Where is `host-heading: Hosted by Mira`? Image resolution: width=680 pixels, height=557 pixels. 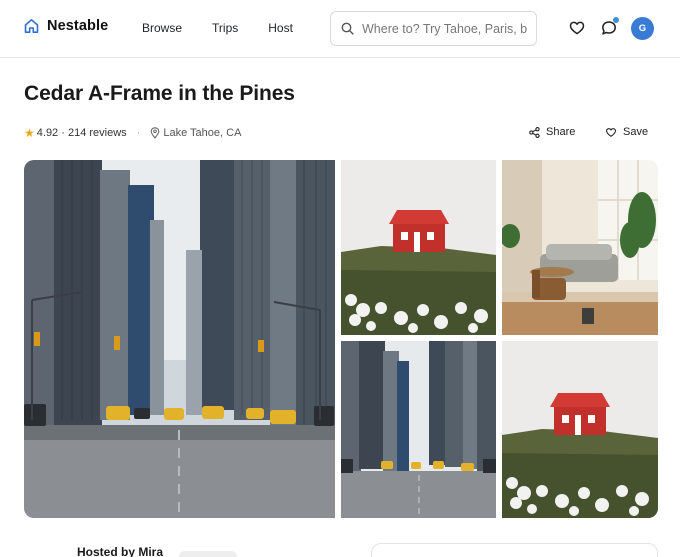 host-heading: Hosted by Mira is located at coordinates (120, 551).